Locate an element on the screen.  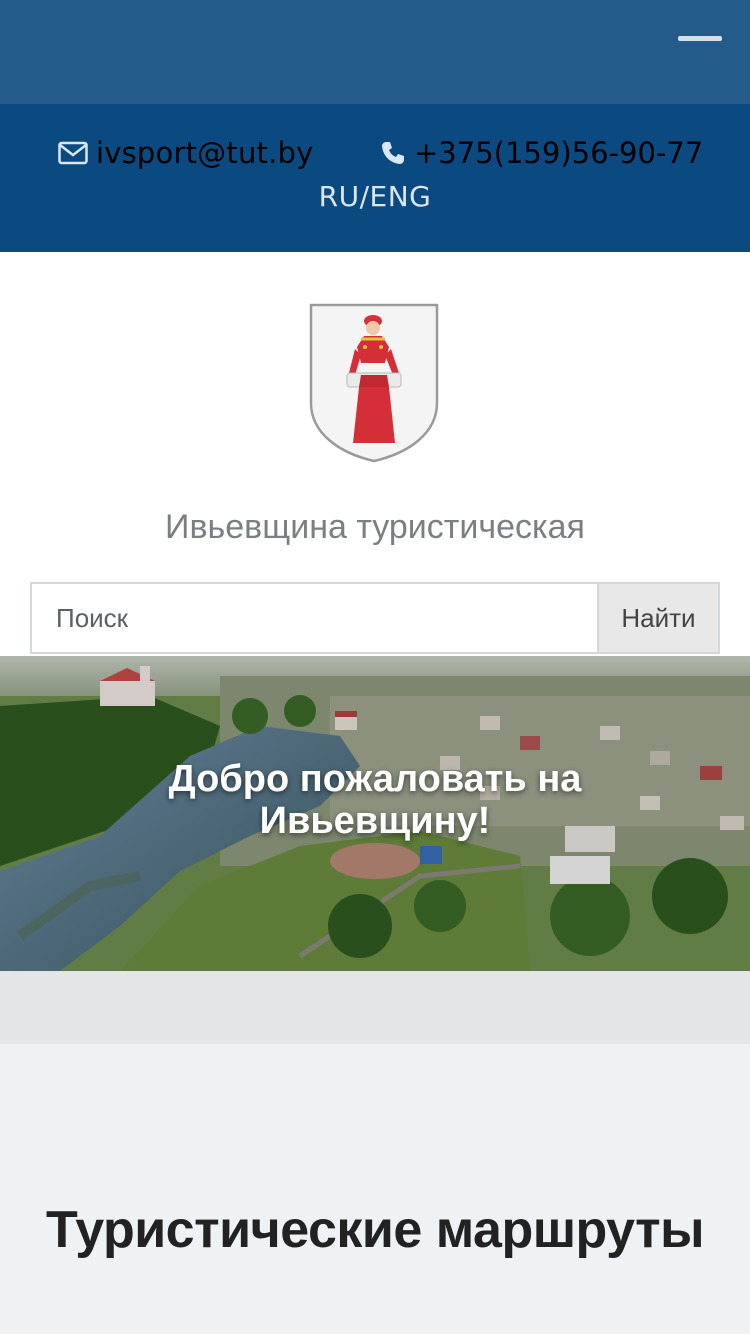
envelope-icon is located at coordinates (73, 153).